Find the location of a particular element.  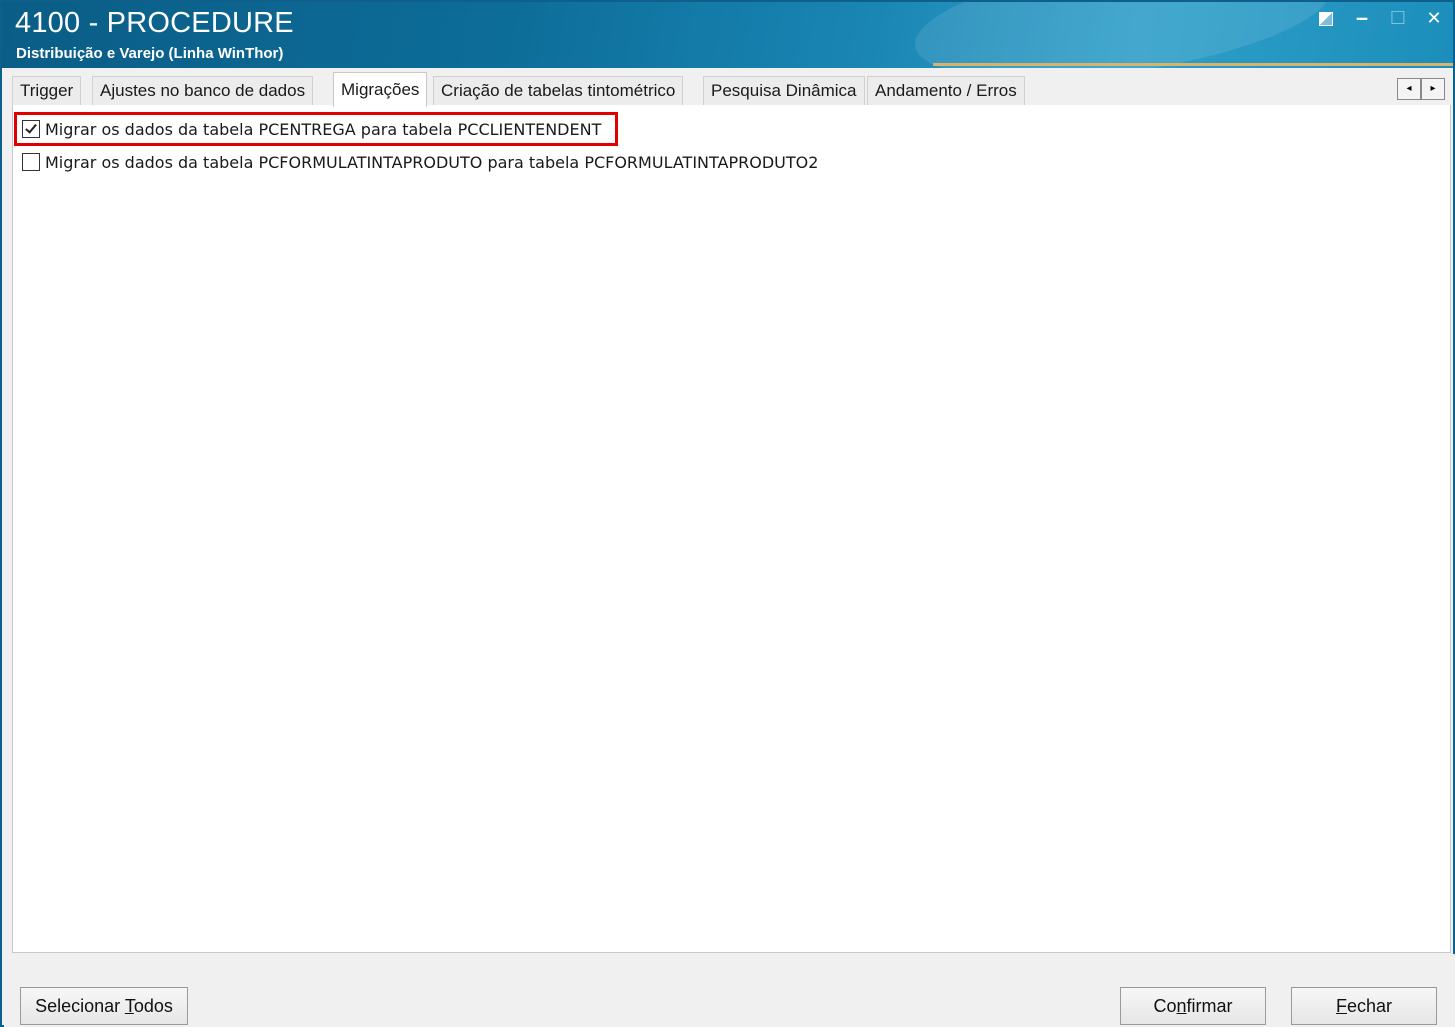

tab-criacao-tabelas: Criação de tabelas tintométrico is located at coordinates (558, 91).